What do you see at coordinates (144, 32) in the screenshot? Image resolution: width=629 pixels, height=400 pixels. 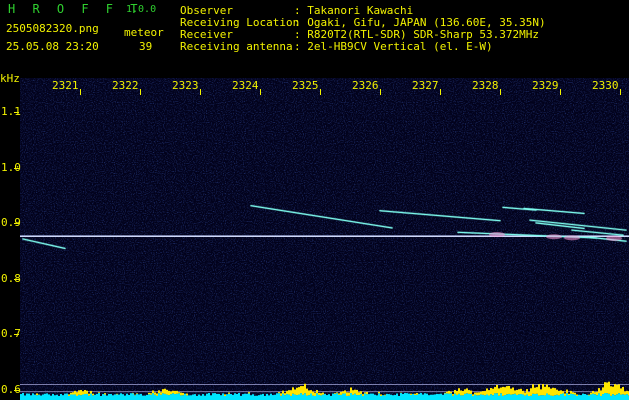 I see `meteor-label: meteor` at bounding box center [144, 32].